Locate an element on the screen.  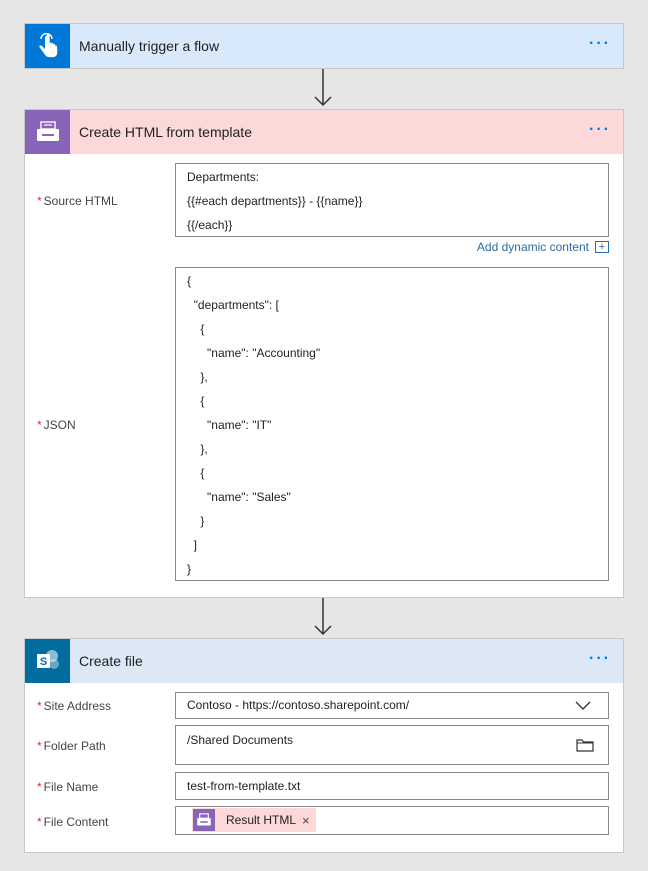
html-template-header: Create HTML from template ··· is located at coordinates (324, 132).